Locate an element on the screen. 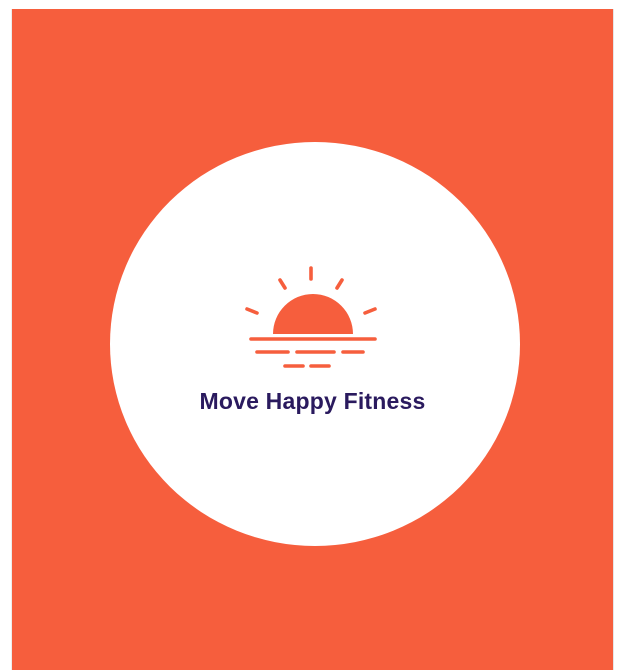 This screenshot has height=670, width=624. sunrise-icon is located at coordinates (311, 317).